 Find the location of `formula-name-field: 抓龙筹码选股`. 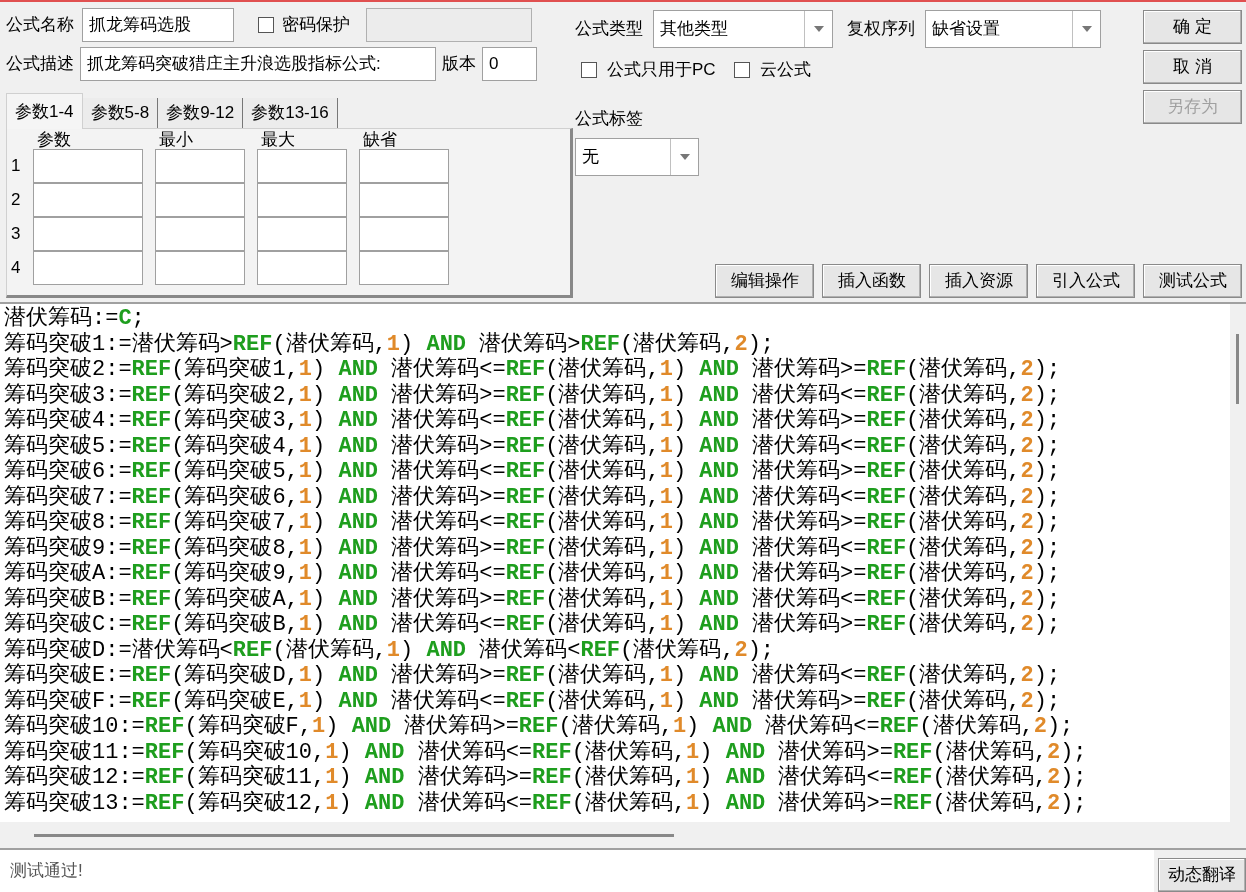

formula-name-field: 抓龙筹码选股 is located at coordinates (158, 25).